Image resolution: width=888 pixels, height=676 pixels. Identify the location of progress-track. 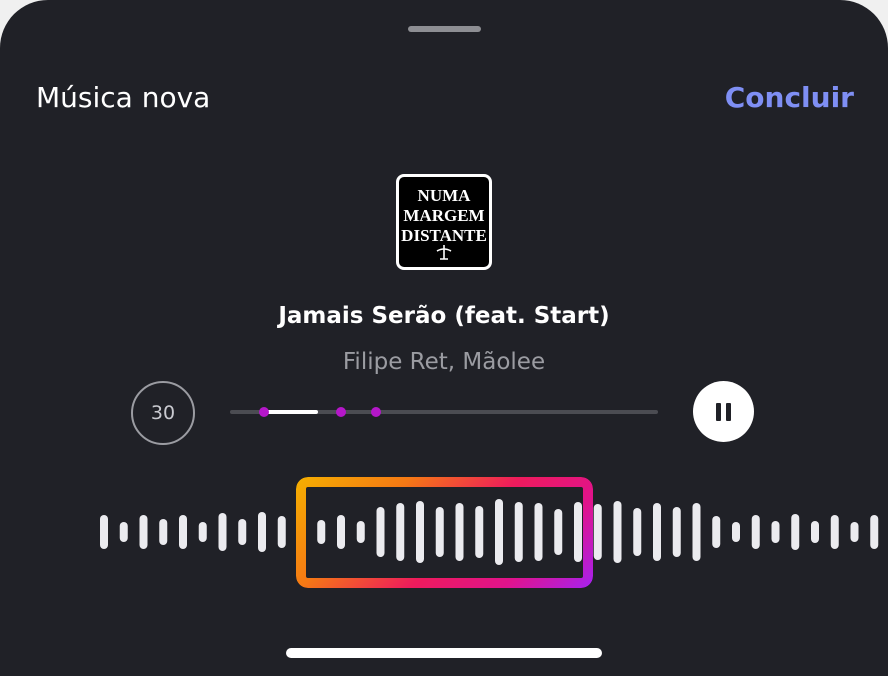
(444, 412).